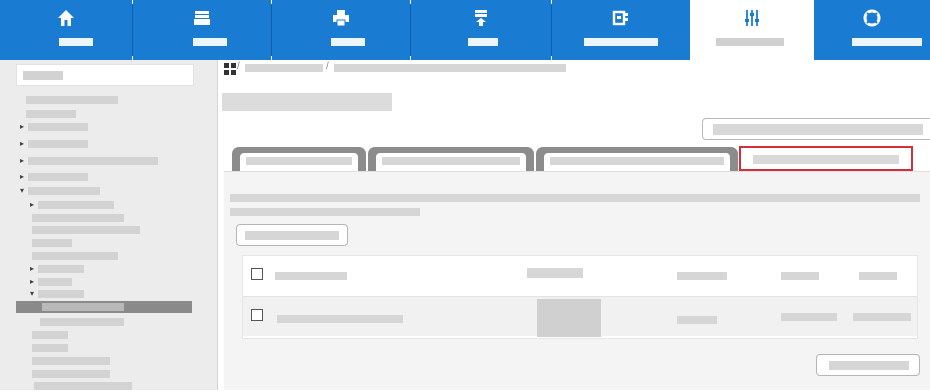 The height and width of the screenshot is (392, 930). What do you see at coordinates (76, 42) in the screenshot?
I see `toolbar-home-label` at bounding box center [76, 42].